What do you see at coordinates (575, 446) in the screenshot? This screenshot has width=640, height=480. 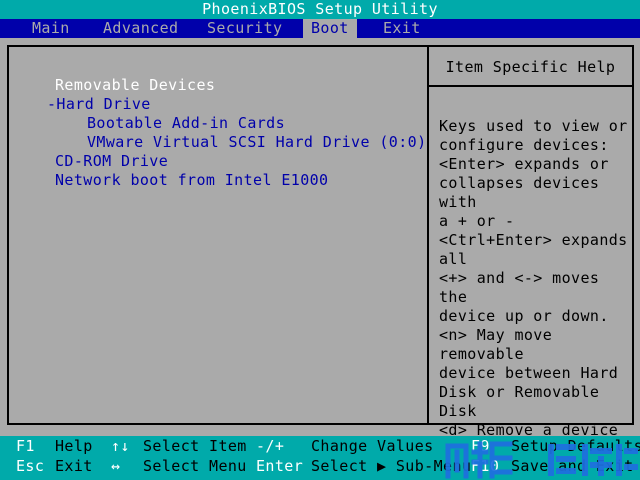 I see `f9-action: Setup Defaults` at bounding box center [575, 446].